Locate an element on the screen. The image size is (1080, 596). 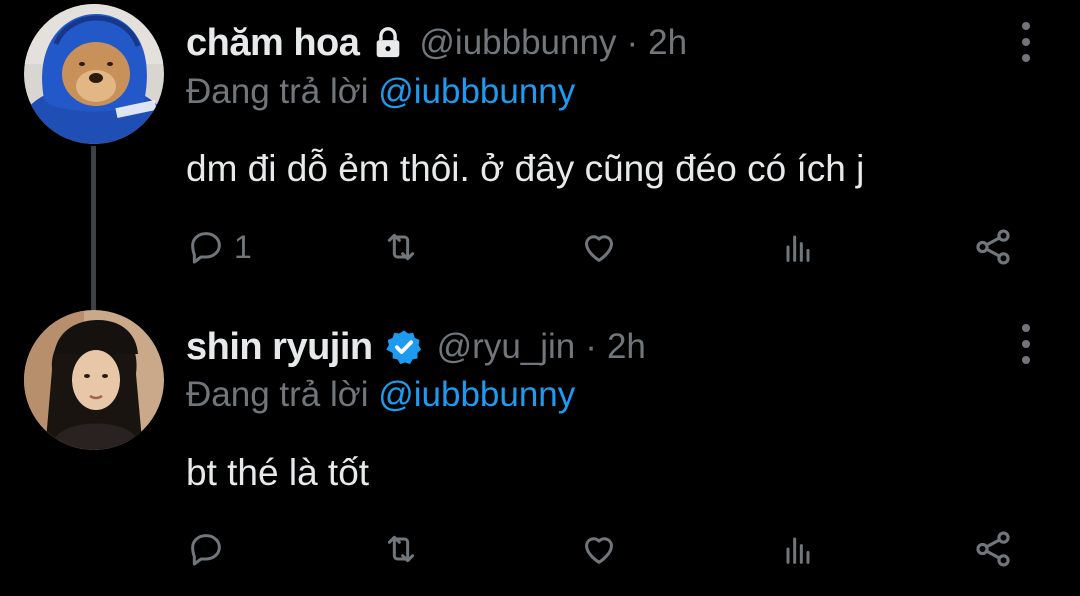
tweet-actions: 1 is located at coordinates (610, 247).